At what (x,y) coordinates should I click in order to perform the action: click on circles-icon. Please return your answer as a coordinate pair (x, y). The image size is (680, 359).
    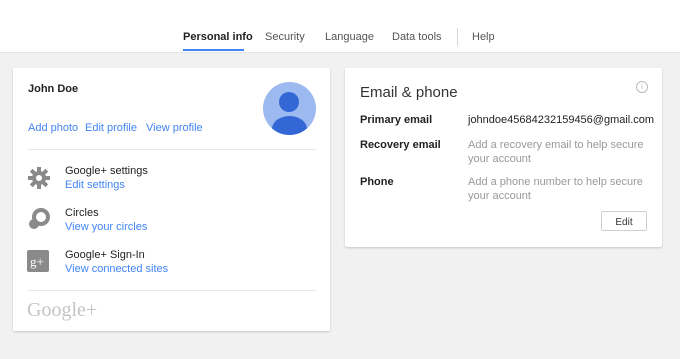
    Looking at the image, I should click on (38, 218).